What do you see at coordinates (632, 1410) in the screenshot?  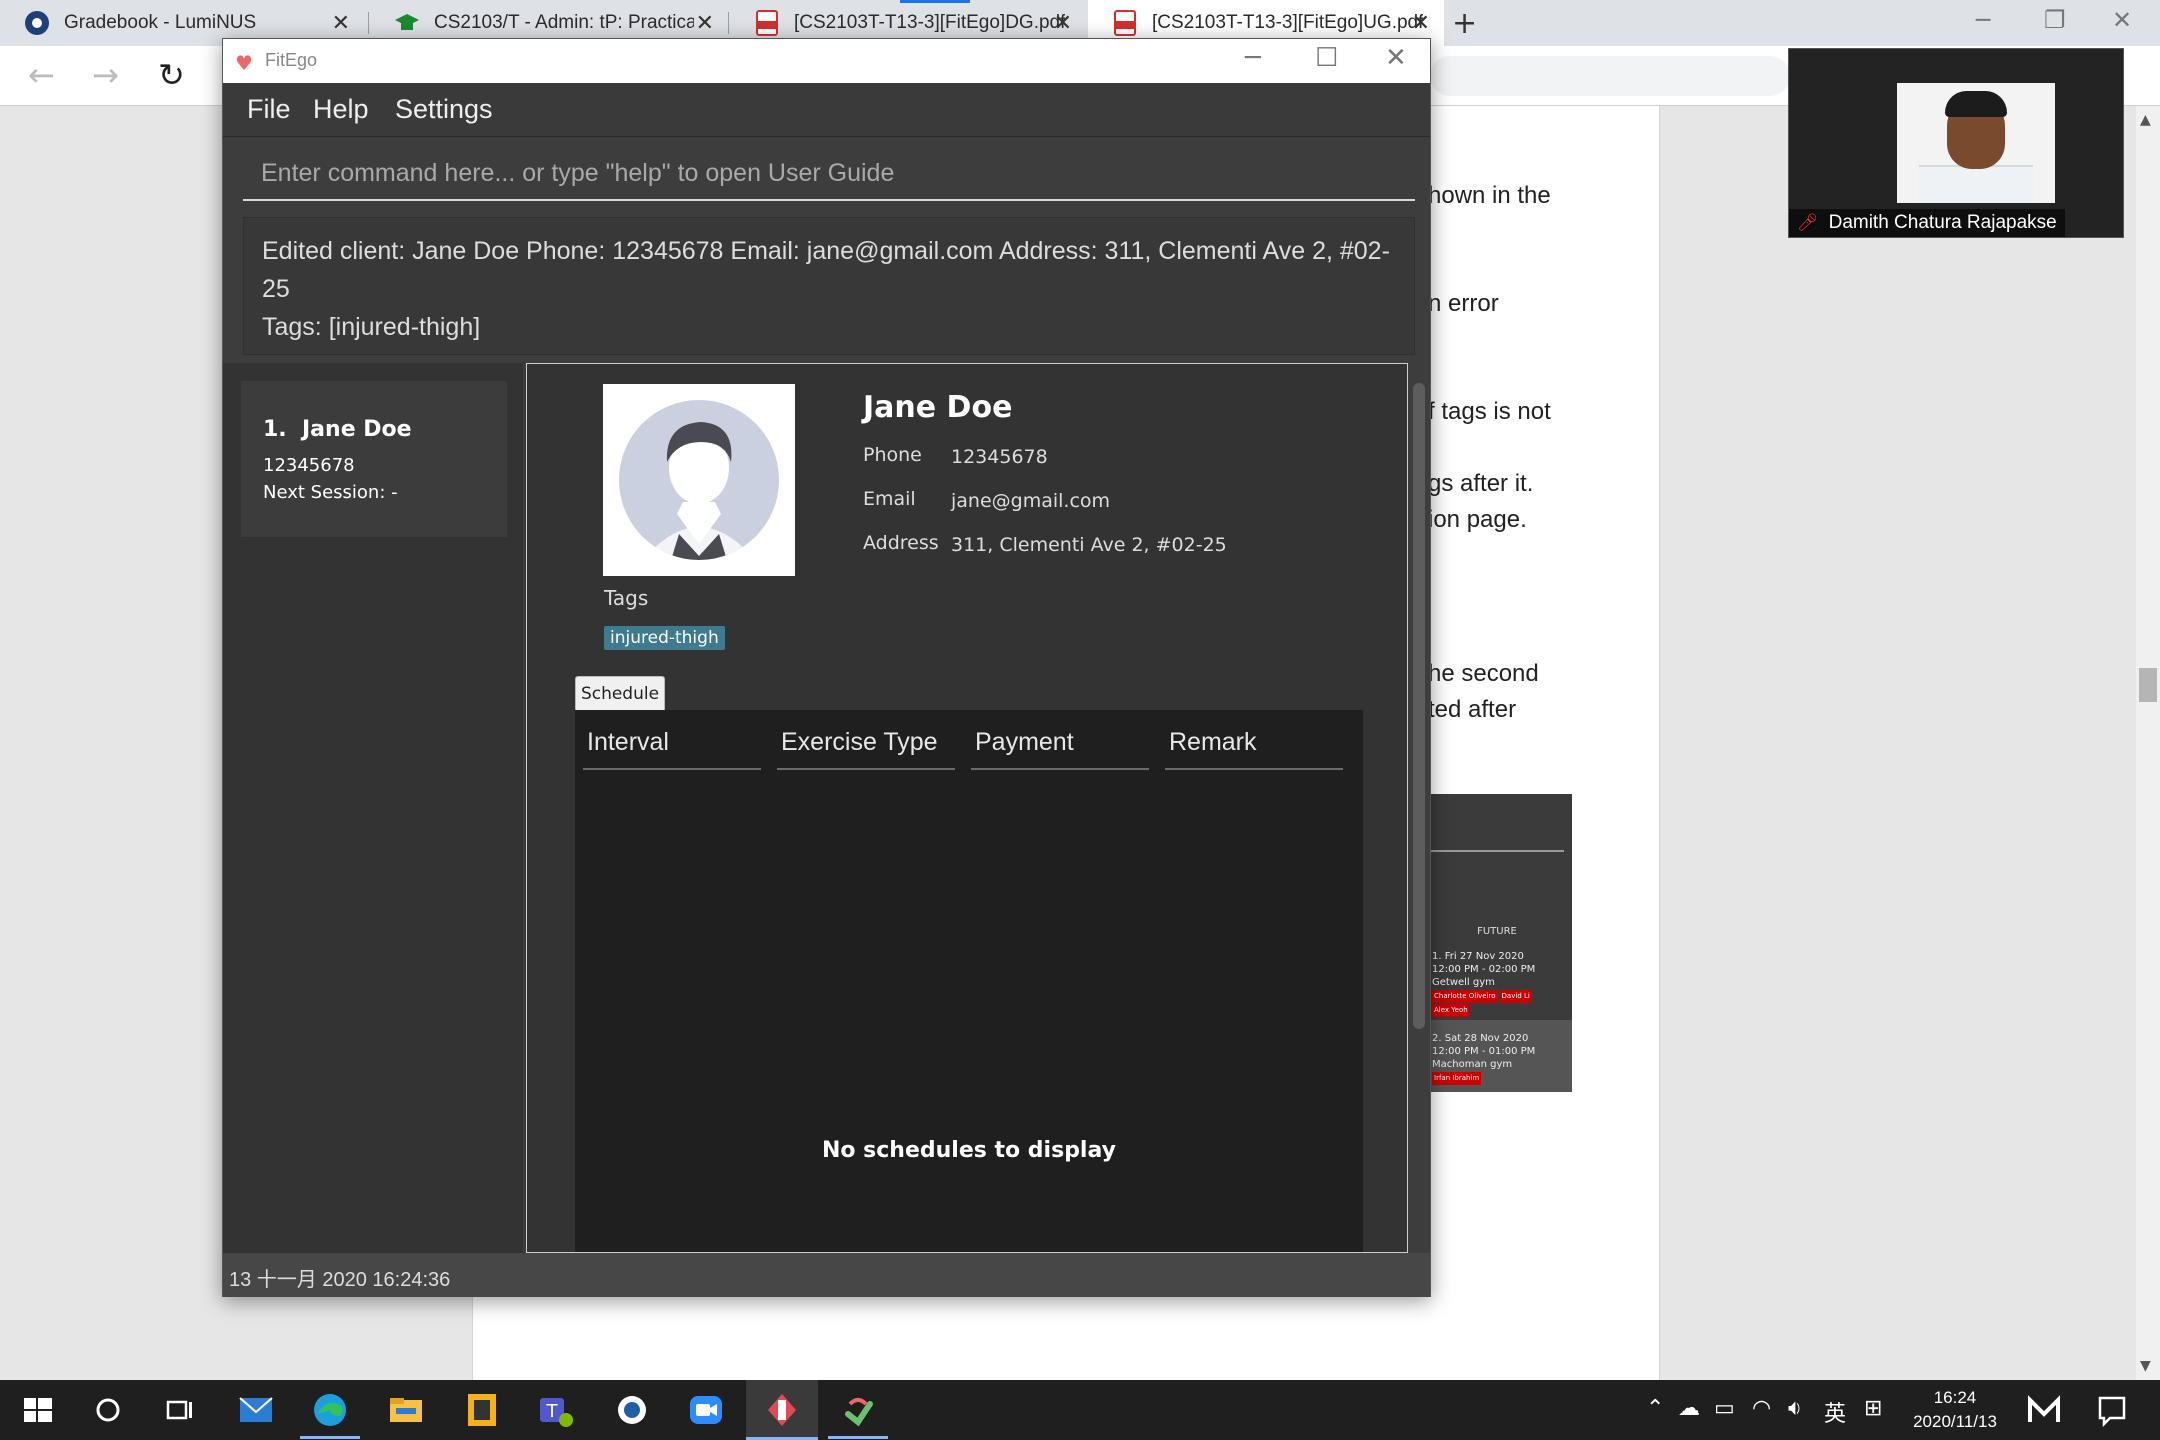 I see `app-icon` at bounding box center [632, 1410].